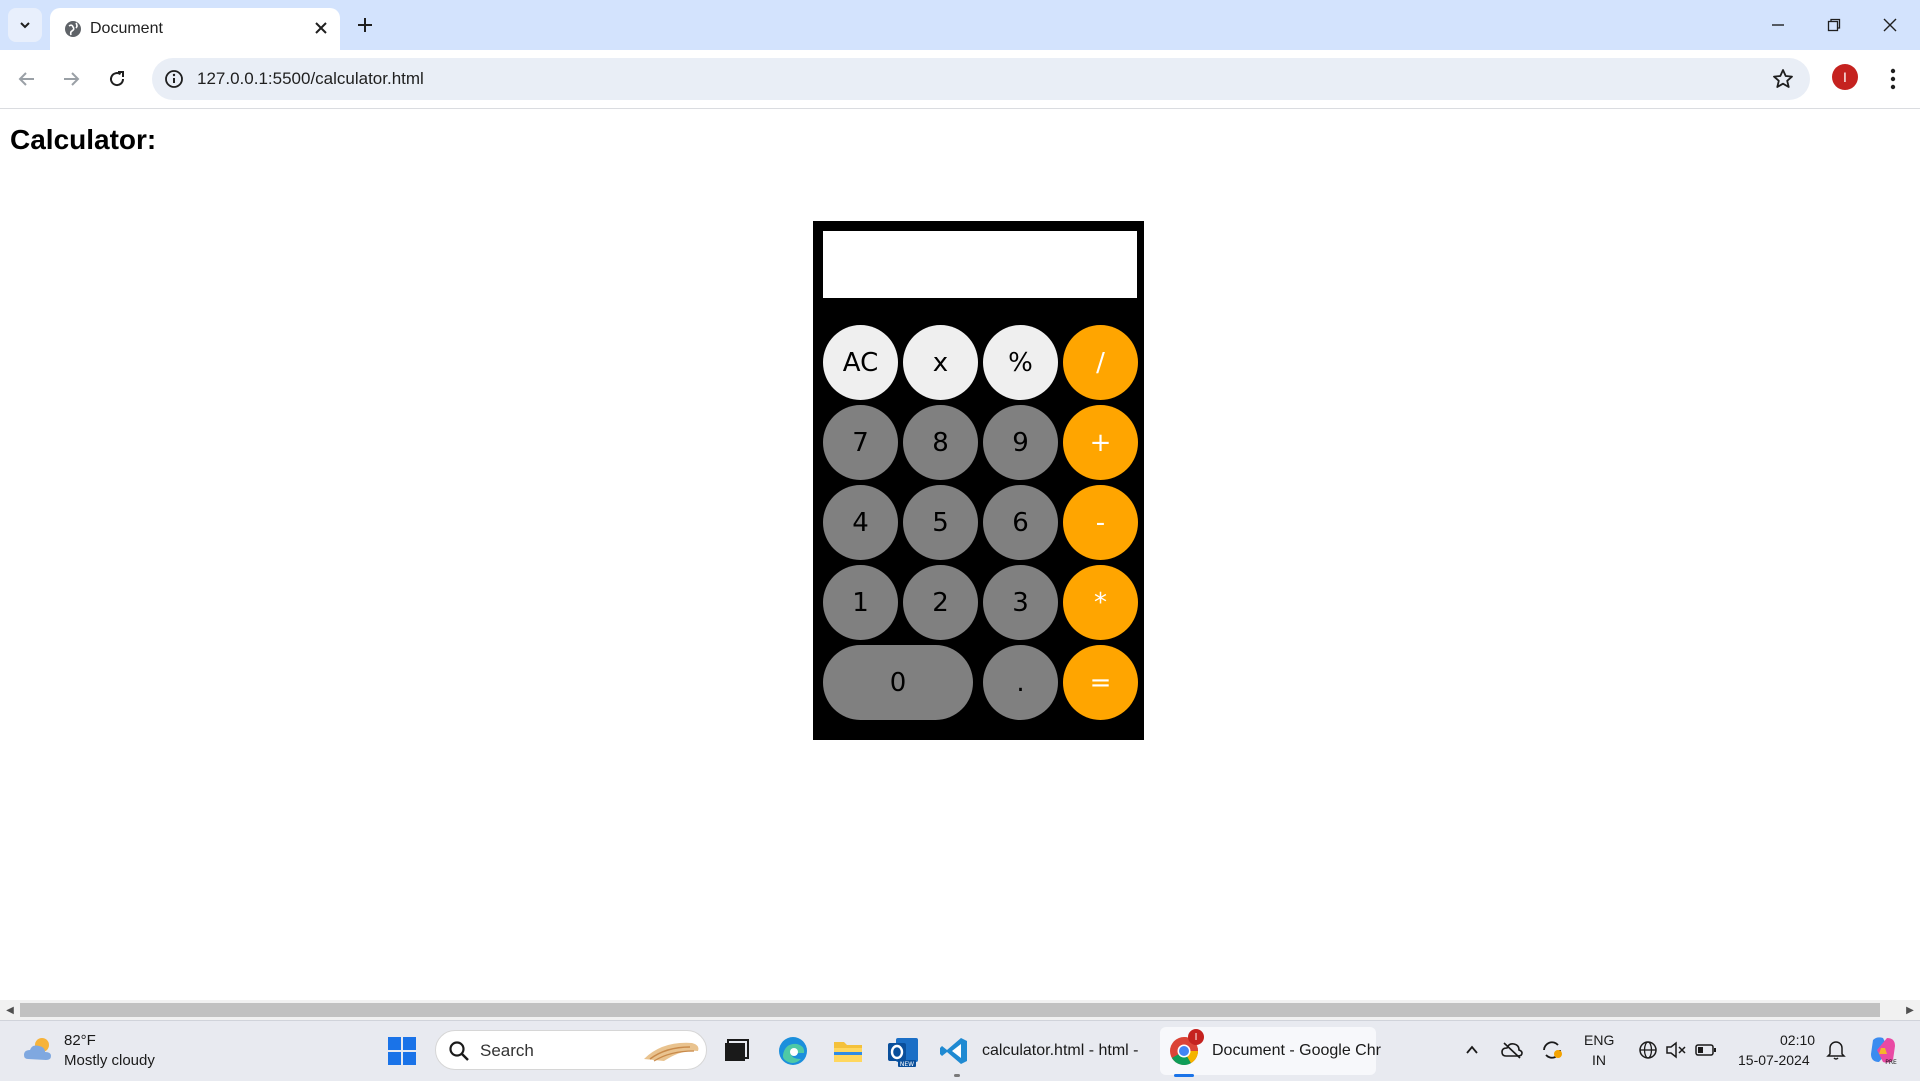  What do you see at coordinates (1186, 1048) in the screenshot?
I see `chrome-icon-wrap: I` at bounding box center [1186, 1048].